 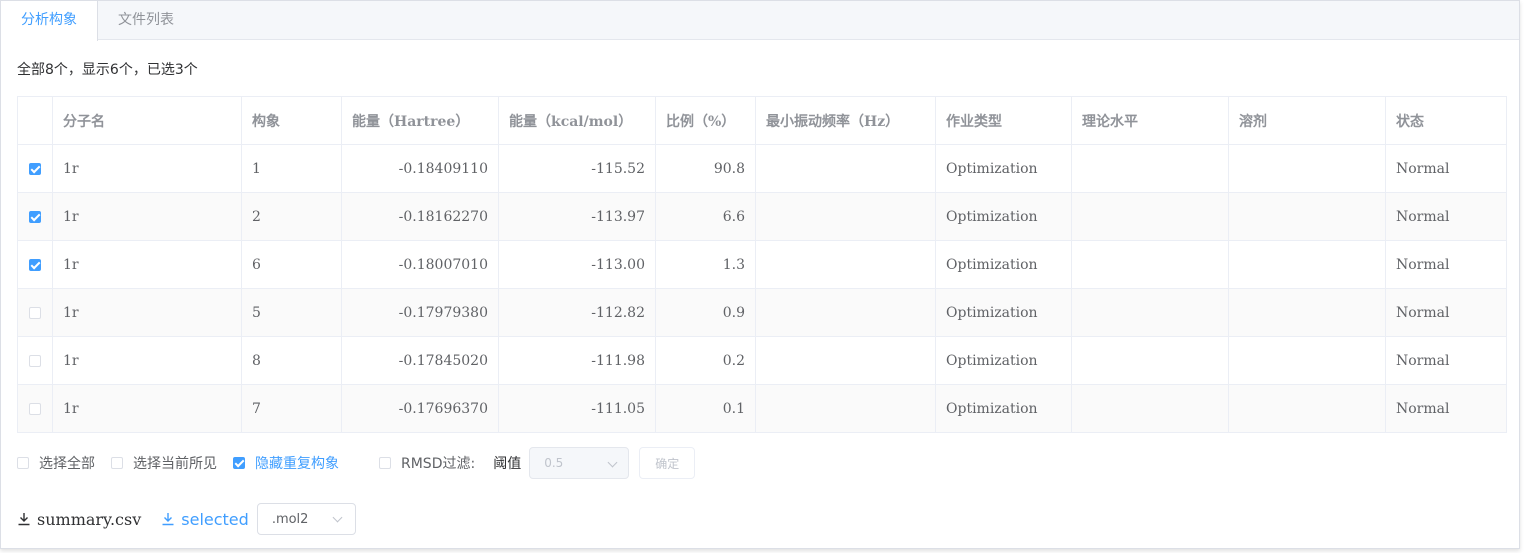 I want to click on download-selected-label: selected, so click(x=215, y=519).